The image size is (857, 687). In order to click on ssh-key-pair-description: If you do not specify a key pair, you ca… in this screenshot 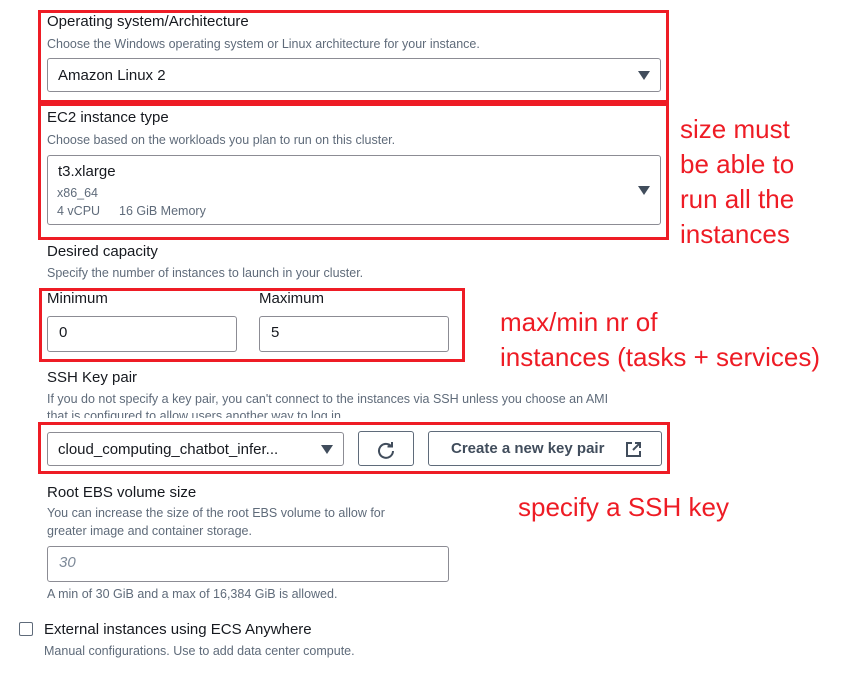, I will do `click(328, 399)`.